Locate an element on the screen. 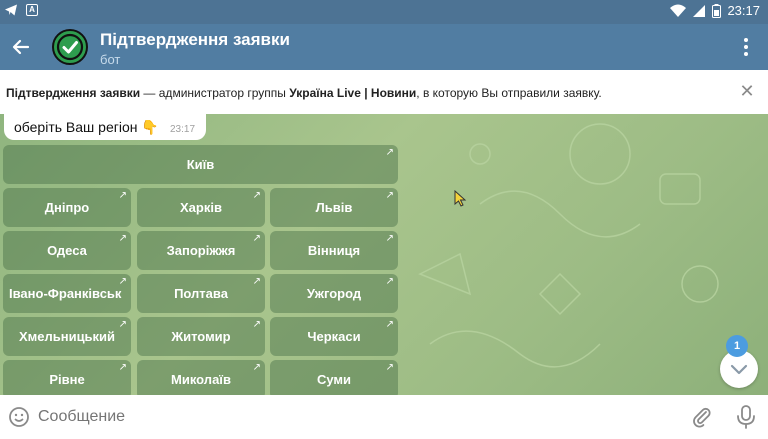  region-button-label: Харків is located at coordinates (201, 207).